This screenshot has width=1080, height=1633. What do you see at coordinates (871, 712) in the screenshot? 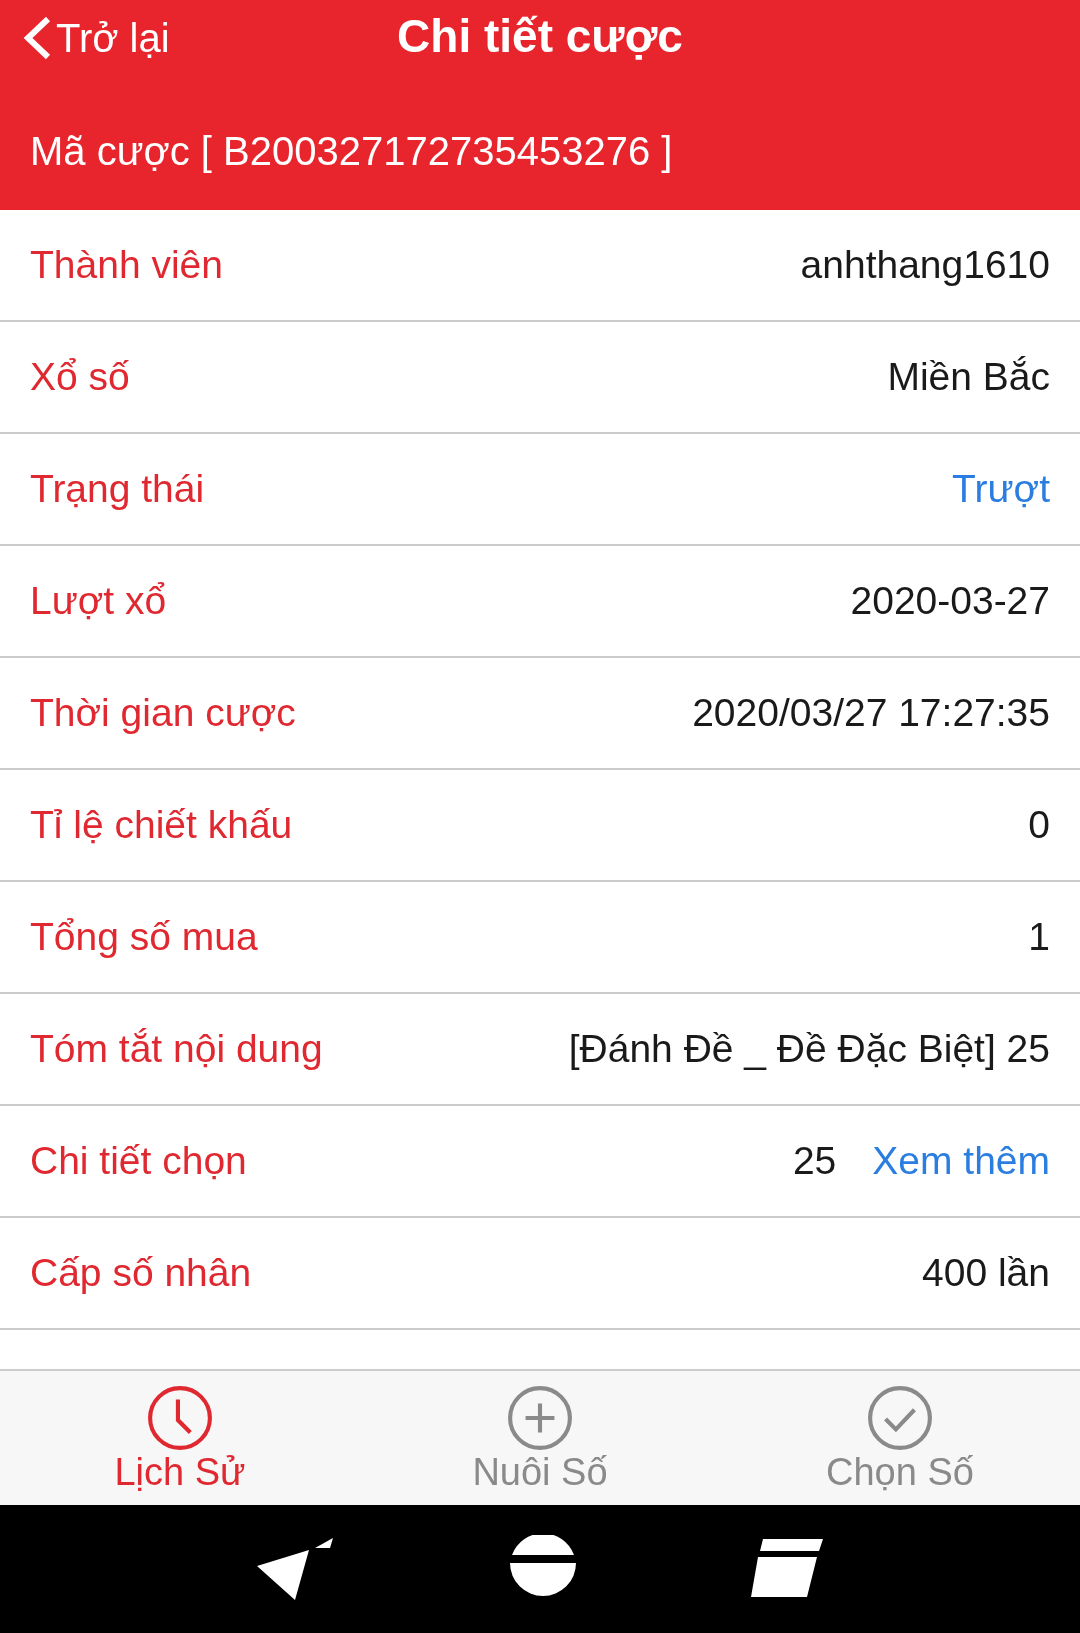
I see `field-value: 2020/03/27 17:27:35` at bounding box center [871, 712].